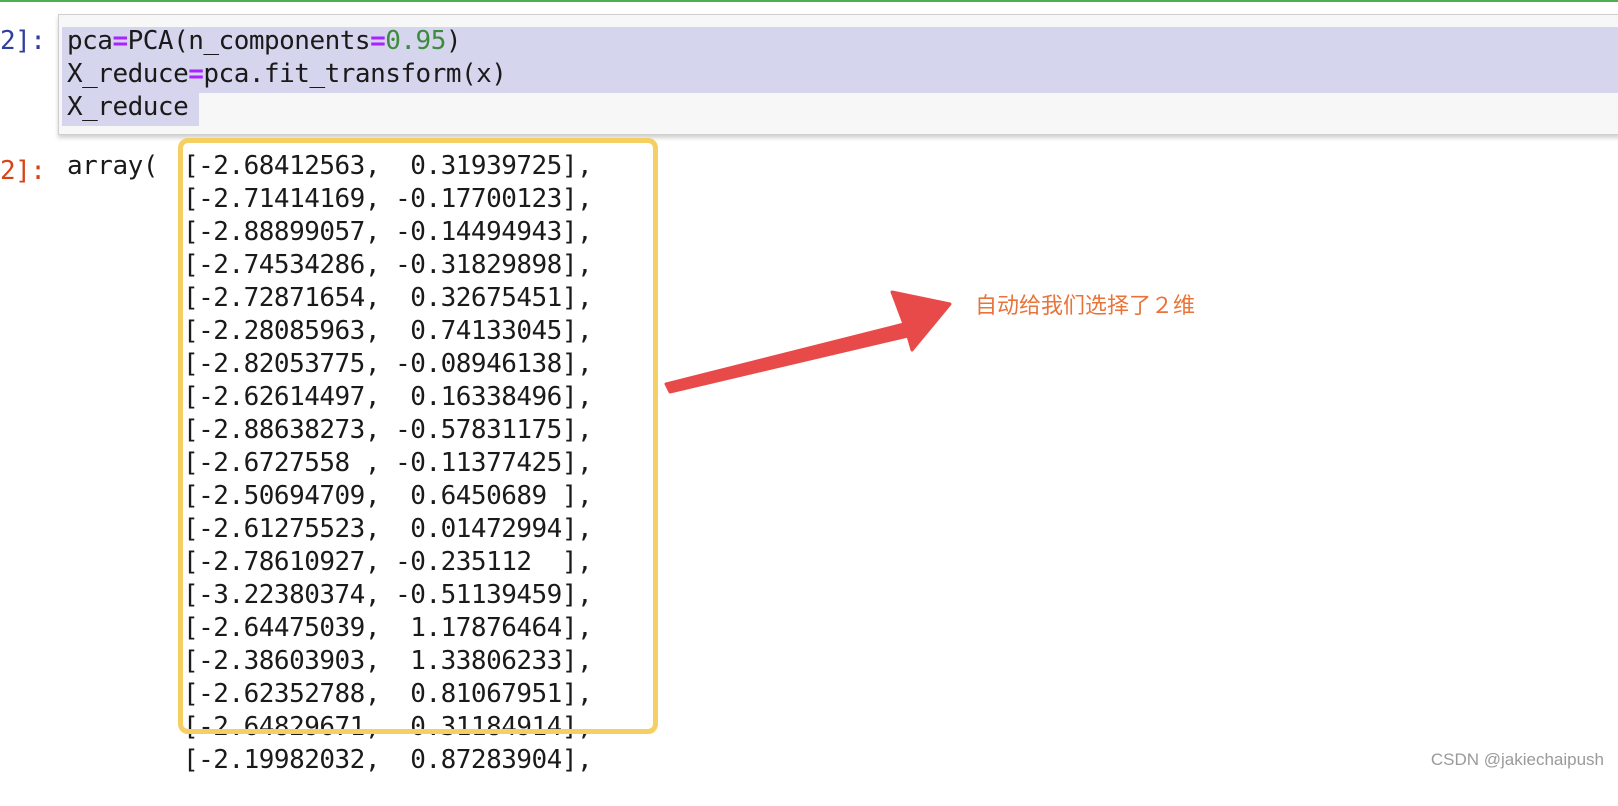 This screenshot has width=1618, height=806. I want to click on arrow-icon, so click(808, 342).